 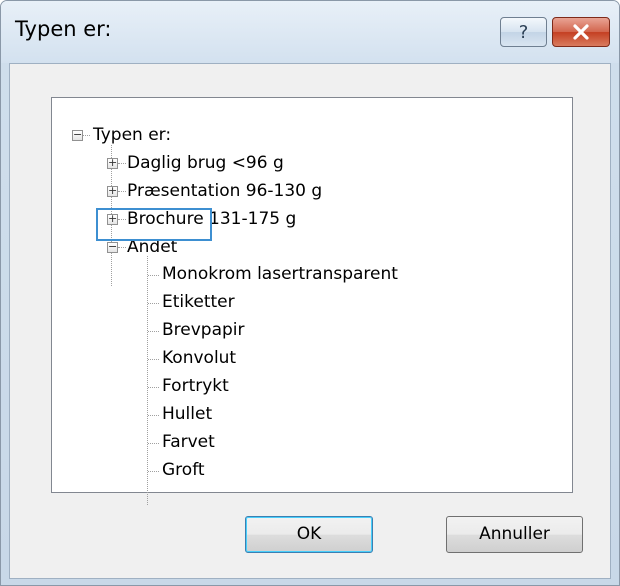 What do you see at coordinates (132, 135) in the screenshot?
I see `tree-root-label: Typen er:` at bounding box center [132, 135].